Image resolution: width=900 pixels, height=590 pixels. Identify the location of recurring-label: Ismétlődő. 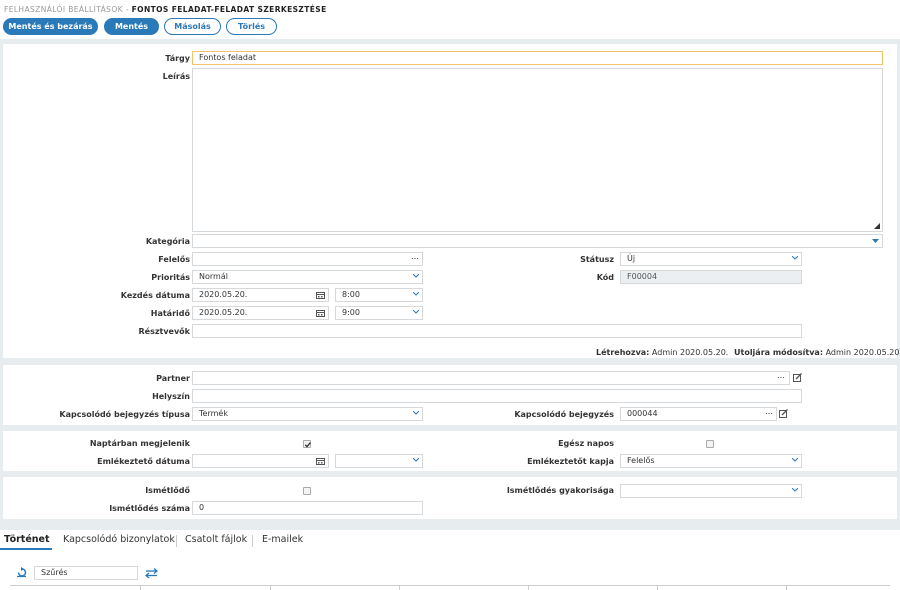
(167, 490).